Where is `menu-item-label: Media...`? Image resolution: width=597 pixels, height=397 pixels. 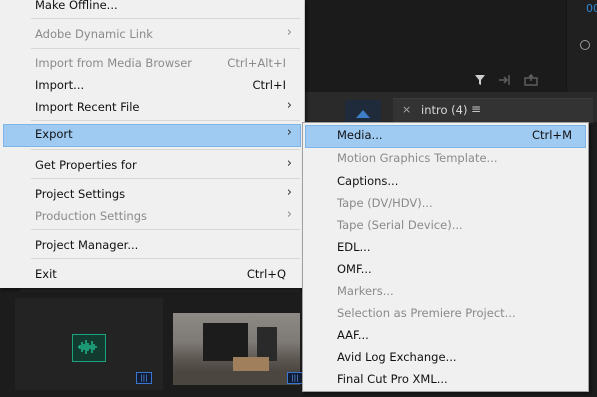 menu-item-label: Media... is located at coordinates (360, 135).